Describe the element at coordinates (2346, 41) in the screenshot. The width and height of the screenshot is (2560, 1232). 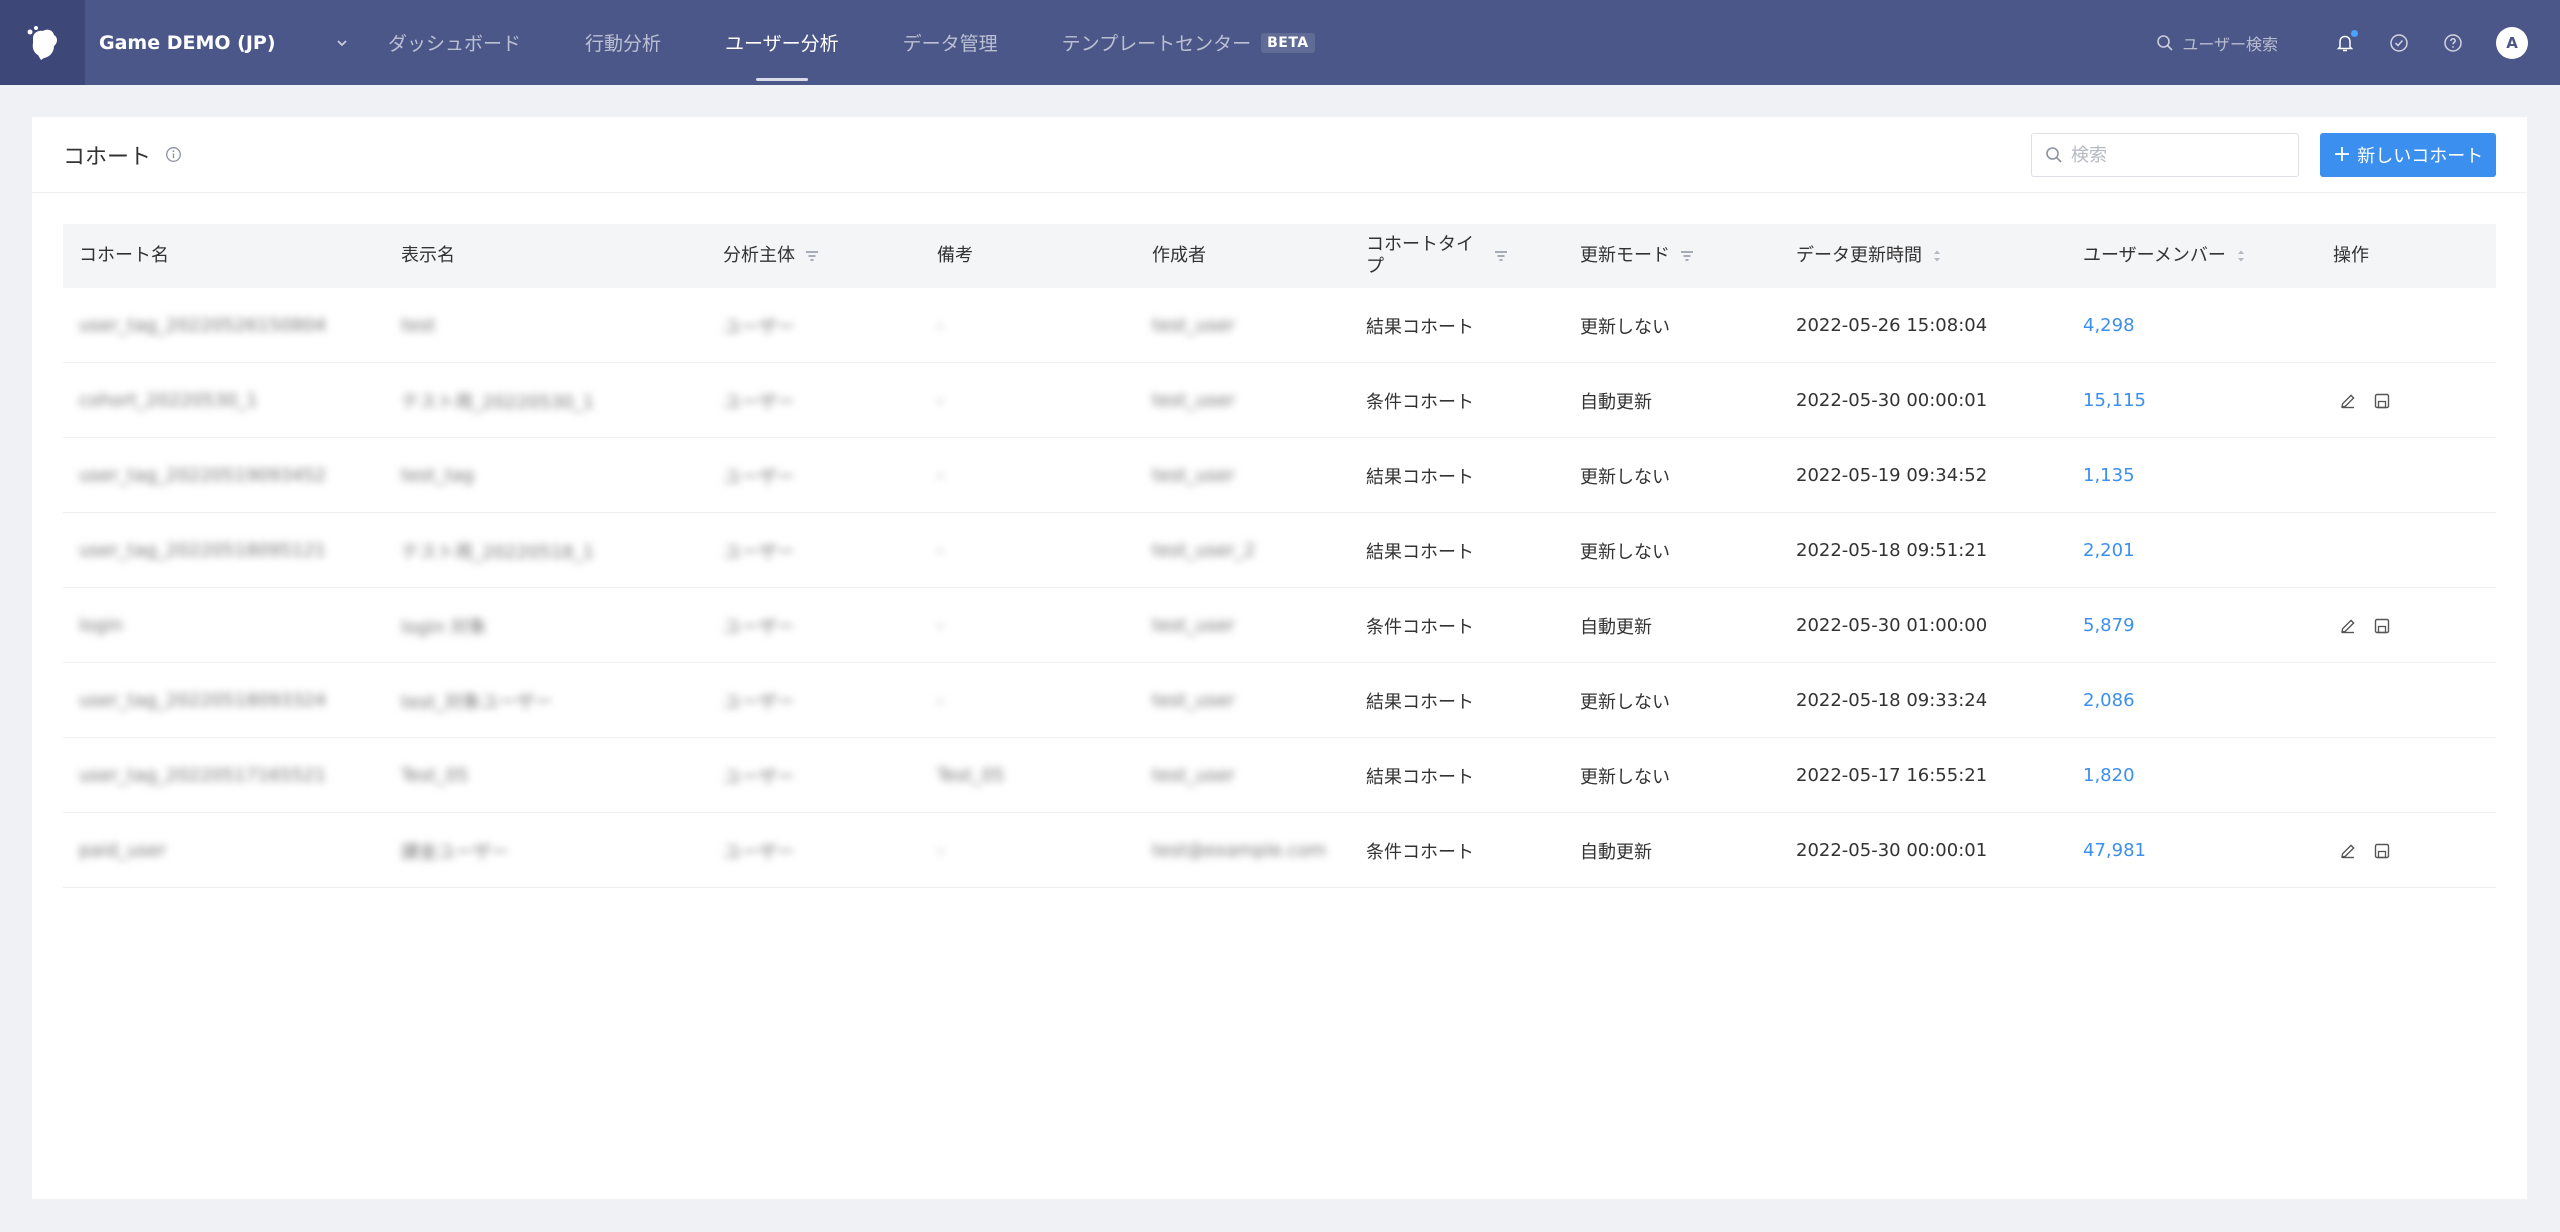
I see `notifications-button` at that location.